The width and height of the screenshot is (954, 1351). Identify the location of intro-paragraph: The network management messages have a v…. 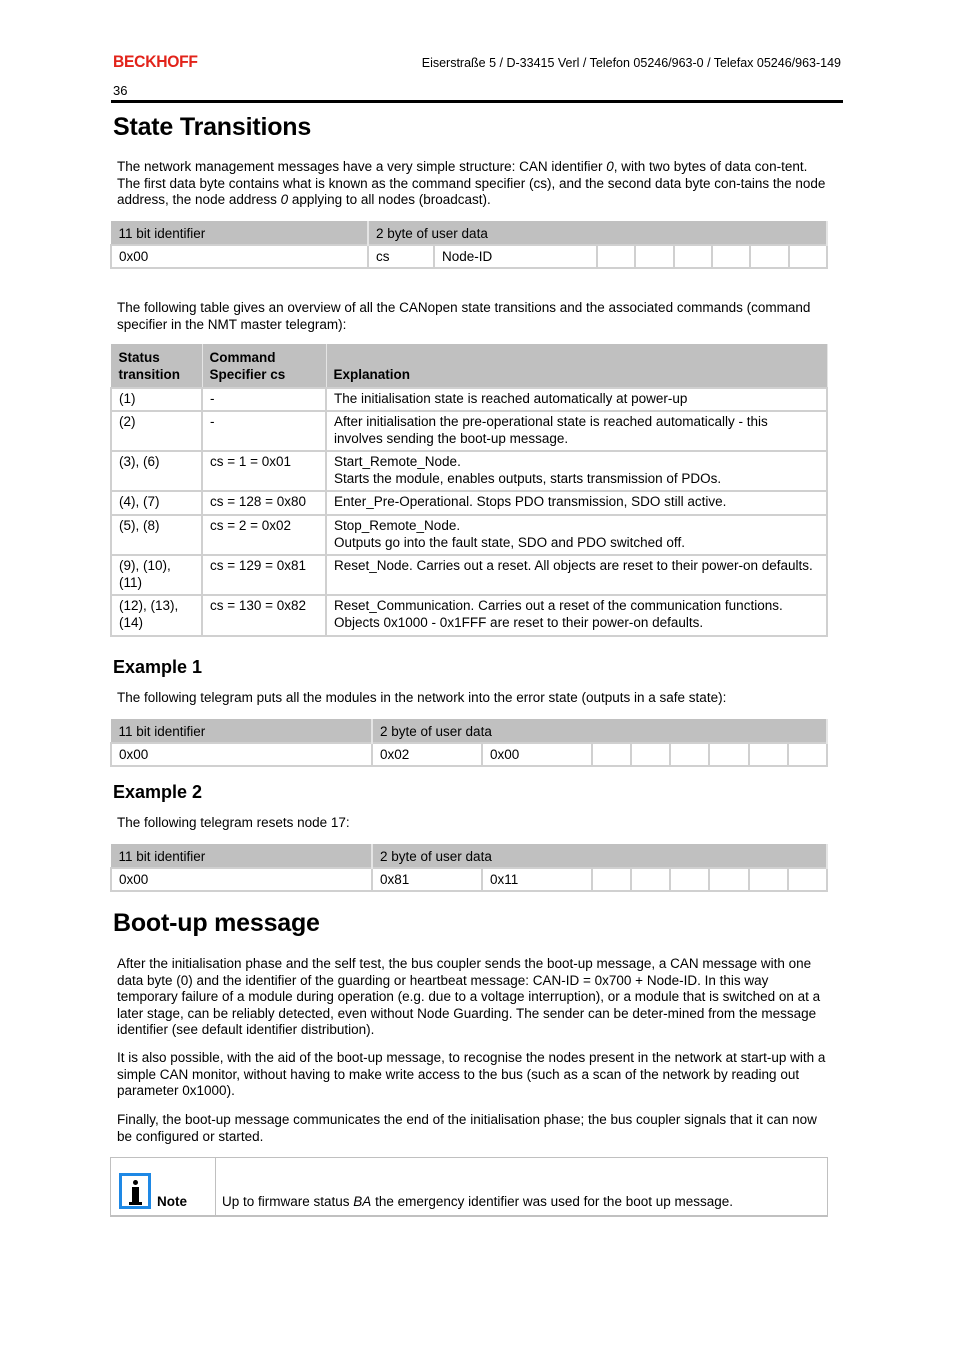
(473, 184).